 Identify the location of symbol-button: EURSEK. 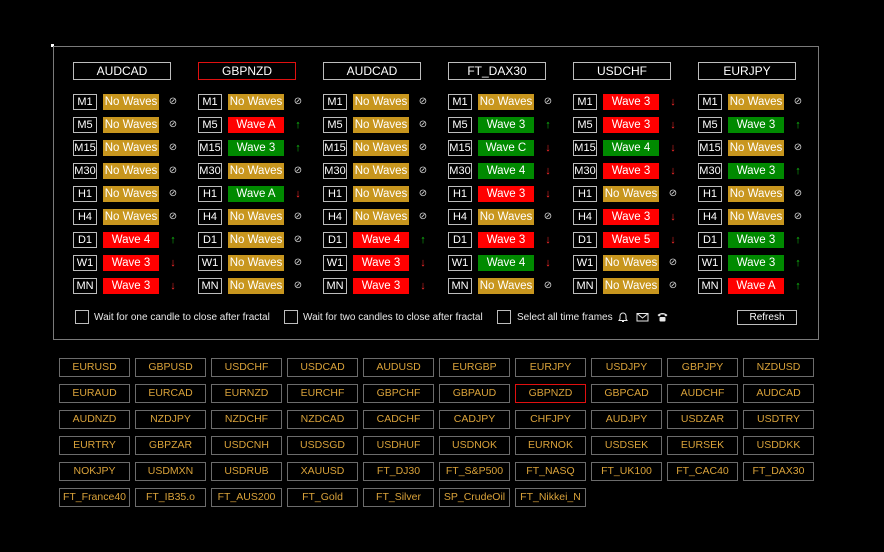
(702, 445).